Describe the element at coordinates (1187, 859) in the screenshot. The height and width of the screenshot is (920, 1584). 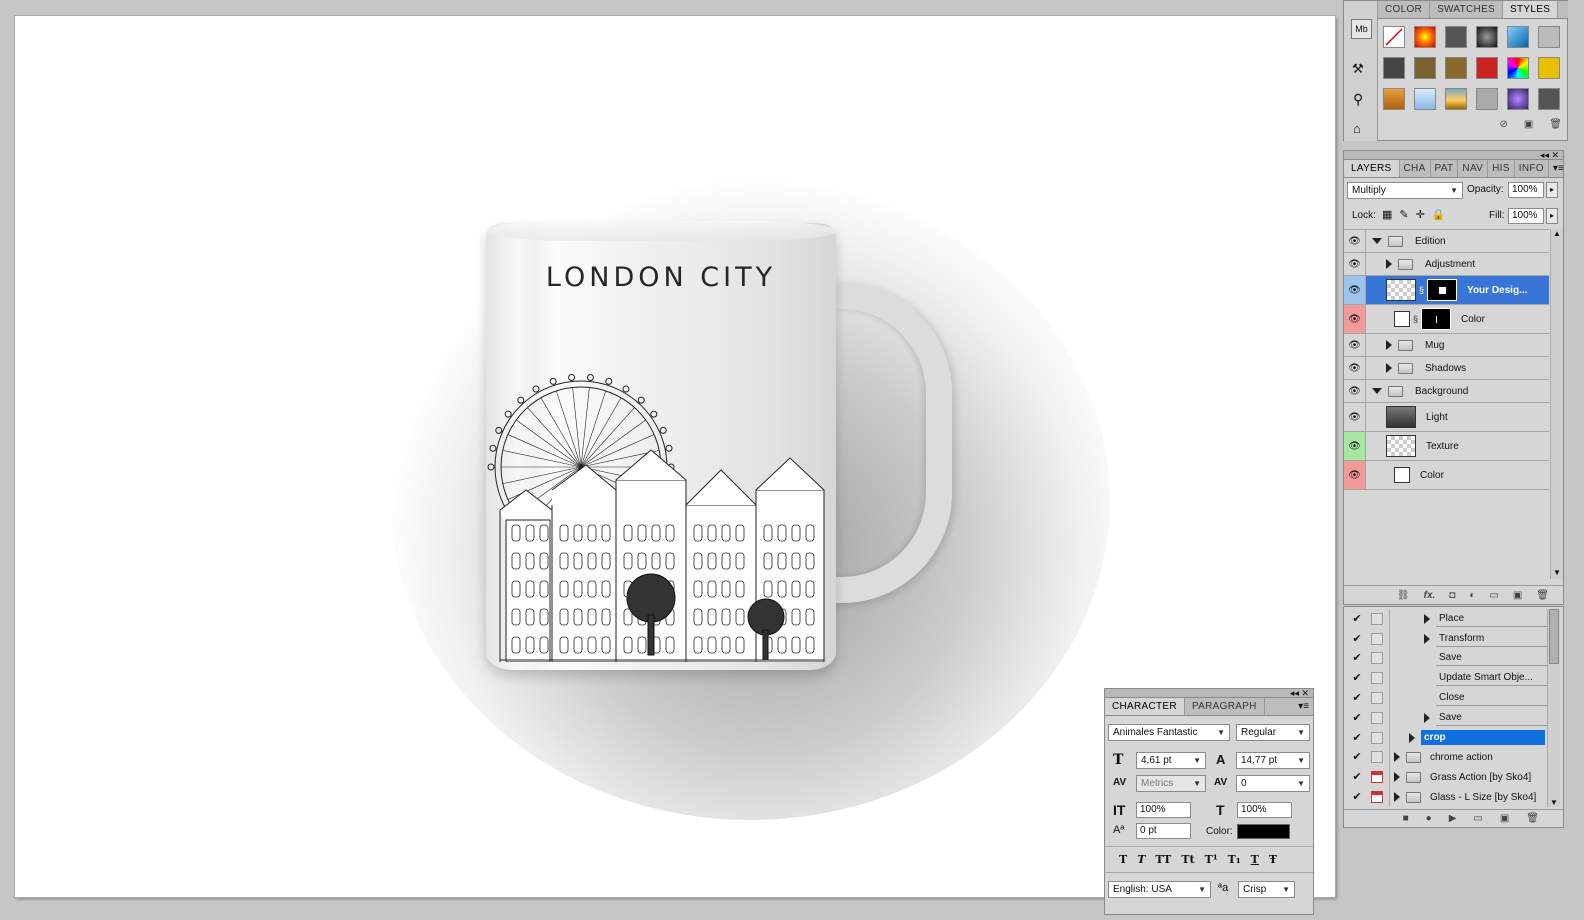
I see `type-style-button: Tt` at that location.